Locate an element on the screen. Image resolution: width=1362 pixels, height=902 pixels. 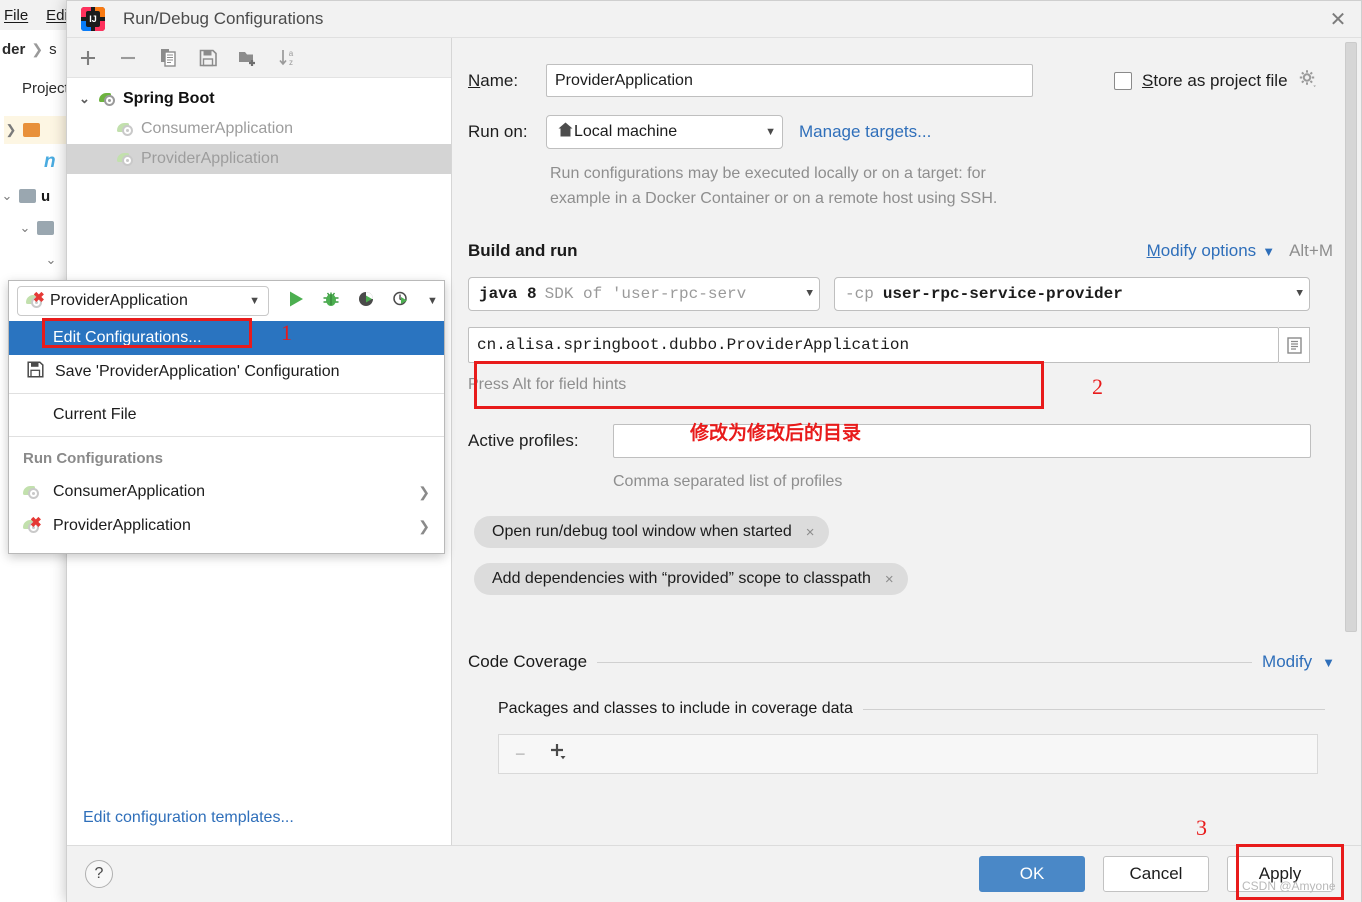
modify-options-link: Modify options is located at coordinates (1202, 251).